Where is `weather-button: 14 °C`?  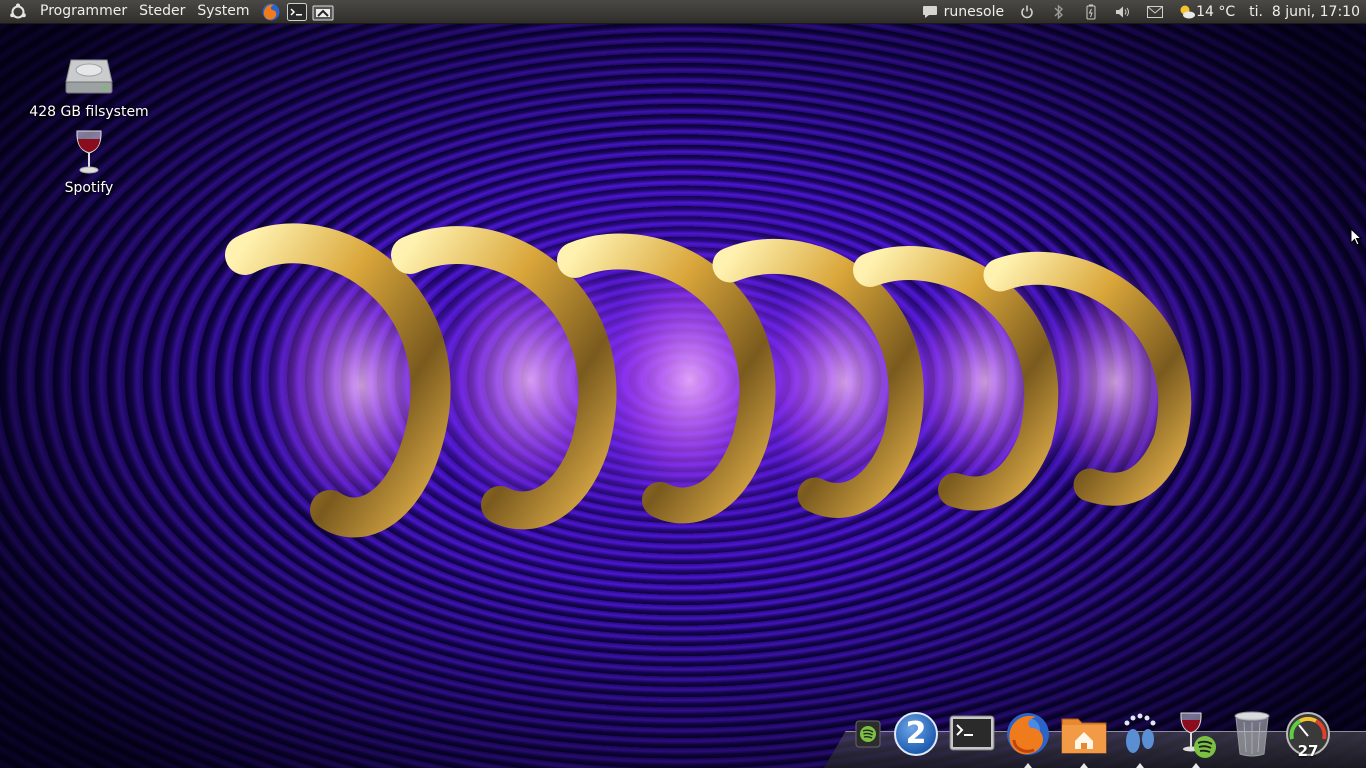 weather-button: 14 °C is located at coordinates (1206, 12).